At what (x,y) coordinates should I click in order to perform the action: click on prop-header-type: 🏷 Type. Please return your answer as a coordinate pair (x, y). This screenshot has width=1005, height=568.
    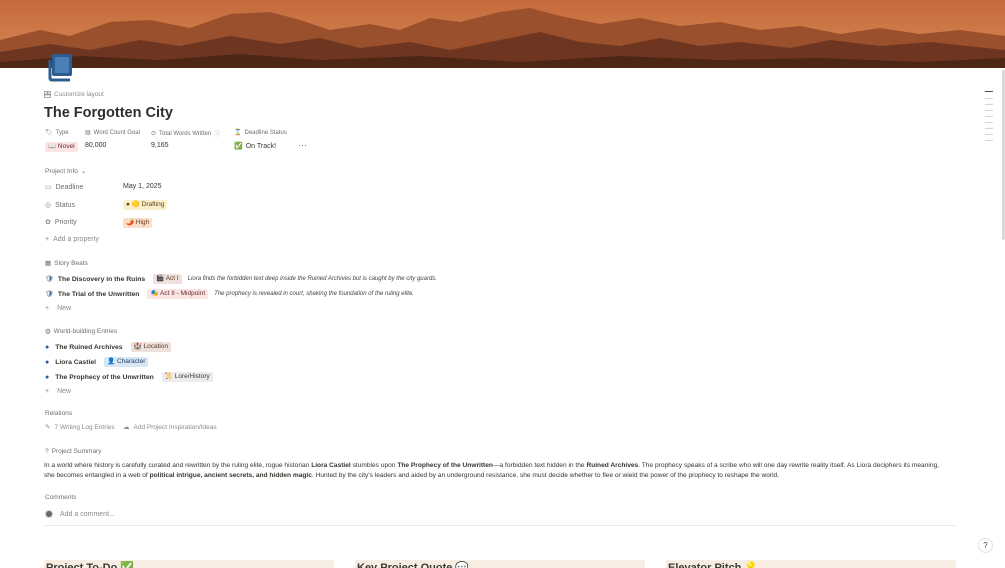
    Looking at the image, I should click on (57, 133).